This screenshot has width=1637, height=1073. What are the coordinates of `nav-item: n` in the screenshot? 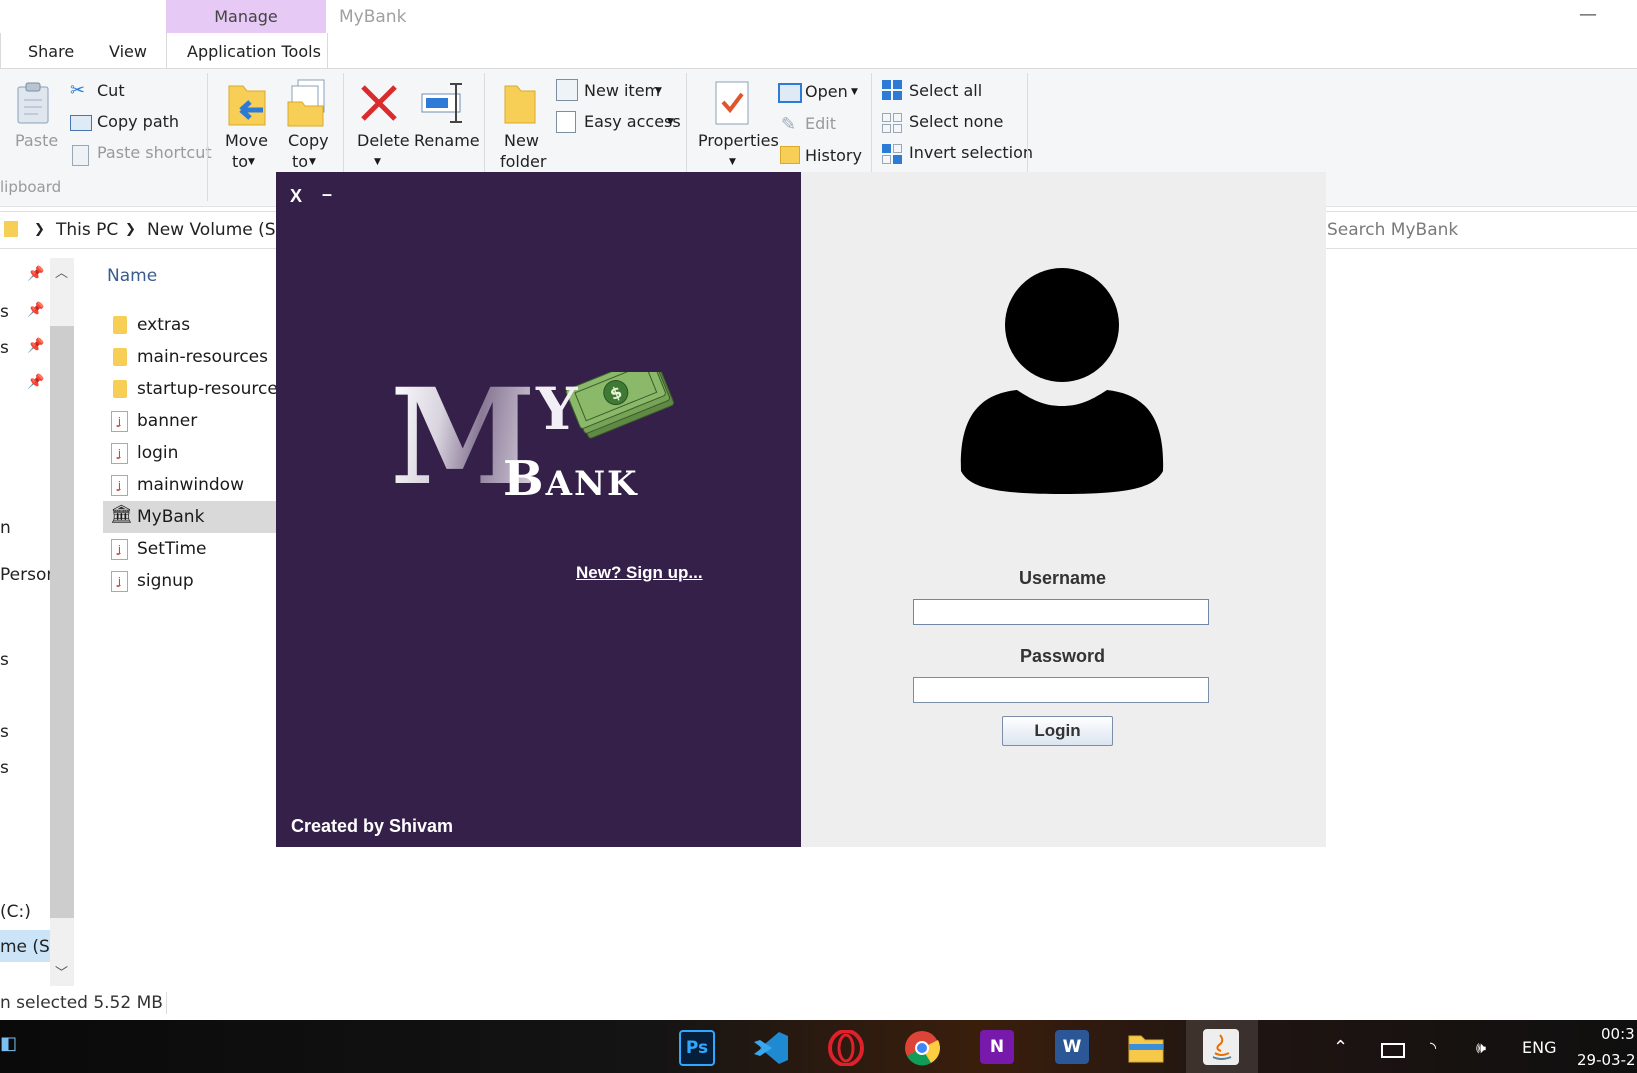 It's located at (5, 528).